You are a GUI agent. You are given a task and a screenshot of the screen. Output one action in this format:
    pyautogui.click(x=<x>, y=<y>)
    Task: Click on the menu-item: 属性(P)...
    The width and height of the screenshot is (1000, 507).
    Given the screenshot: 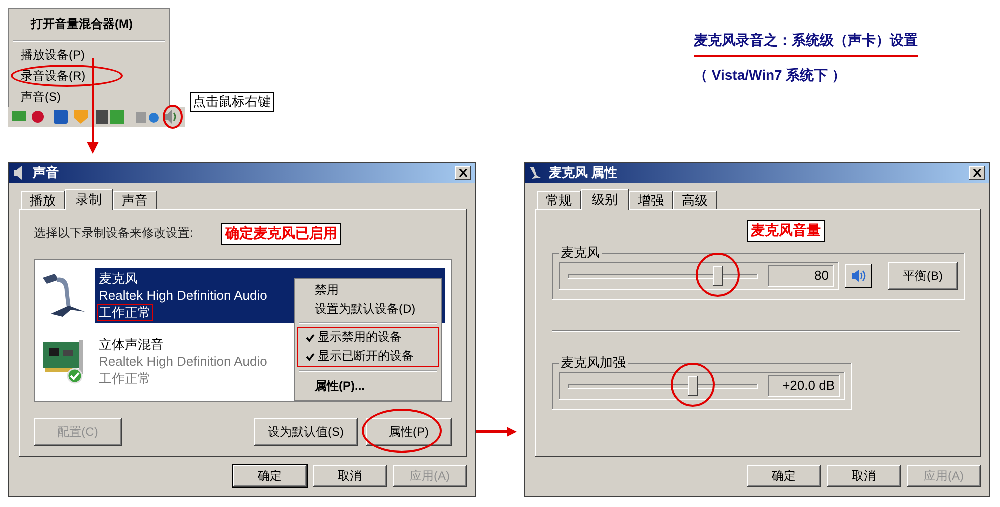 What is the action you would take?
    pyautogui.click(x=368, y=386)
    